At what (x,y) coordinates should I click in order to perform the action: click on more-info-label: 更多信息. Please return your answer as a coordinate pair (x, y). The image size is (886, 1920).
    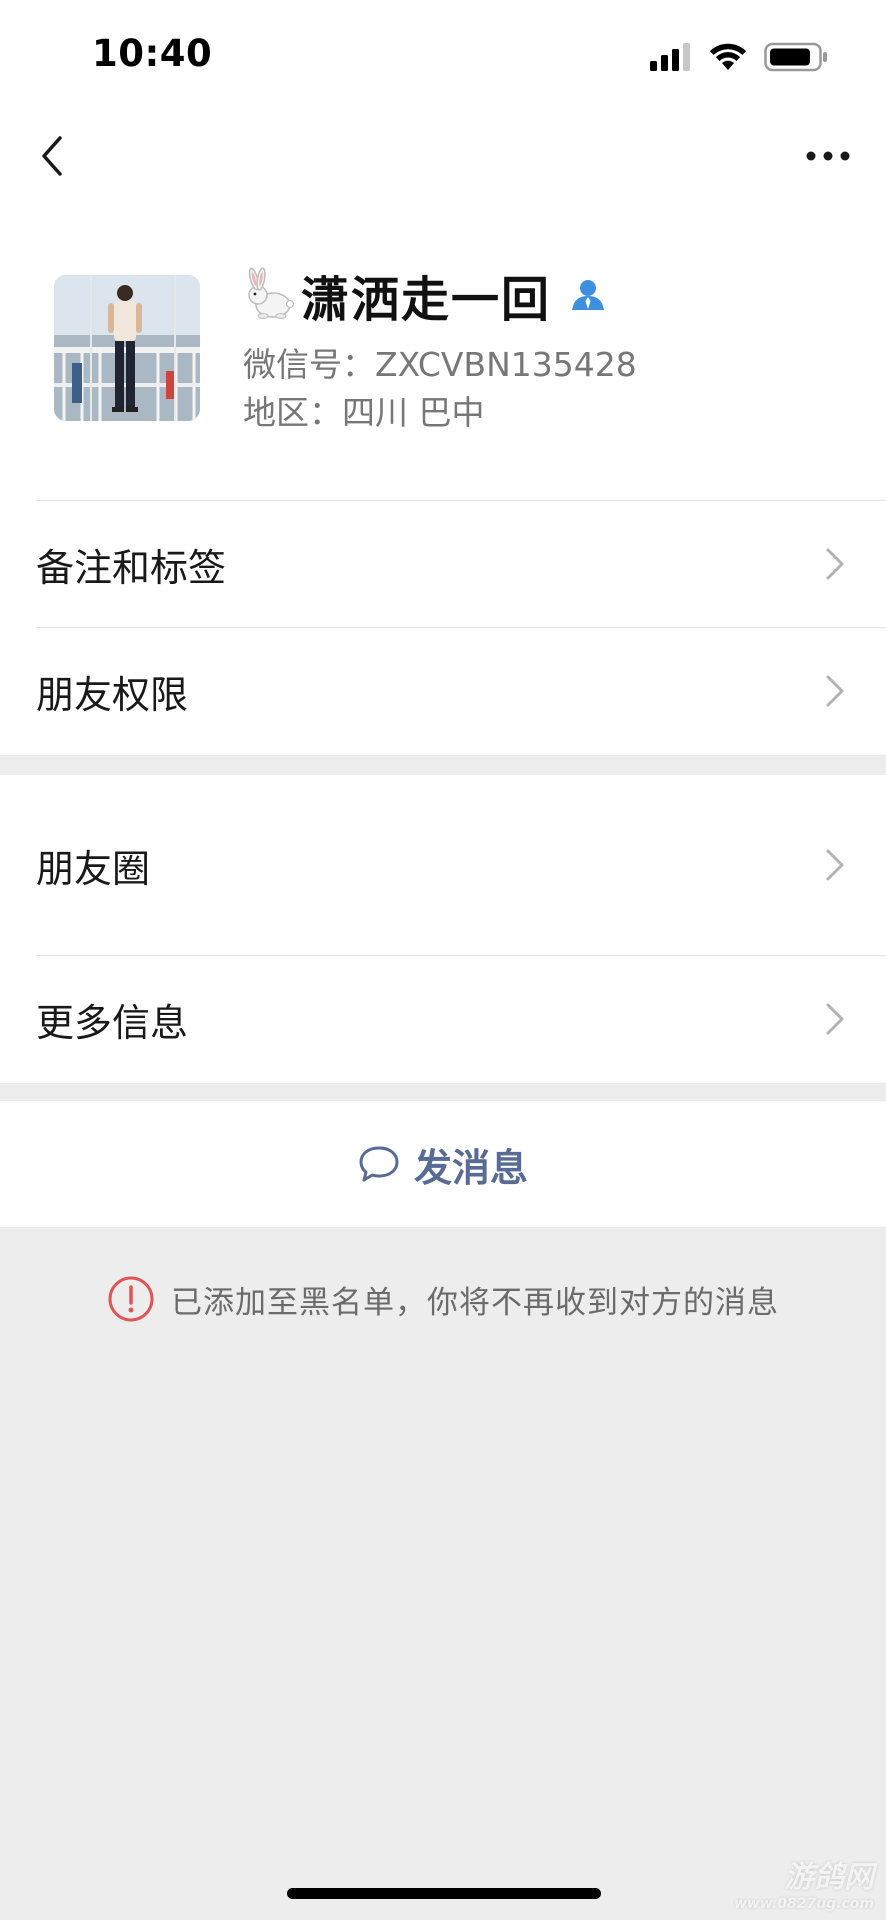
    Looking at the image, I should click on (112, 1022).